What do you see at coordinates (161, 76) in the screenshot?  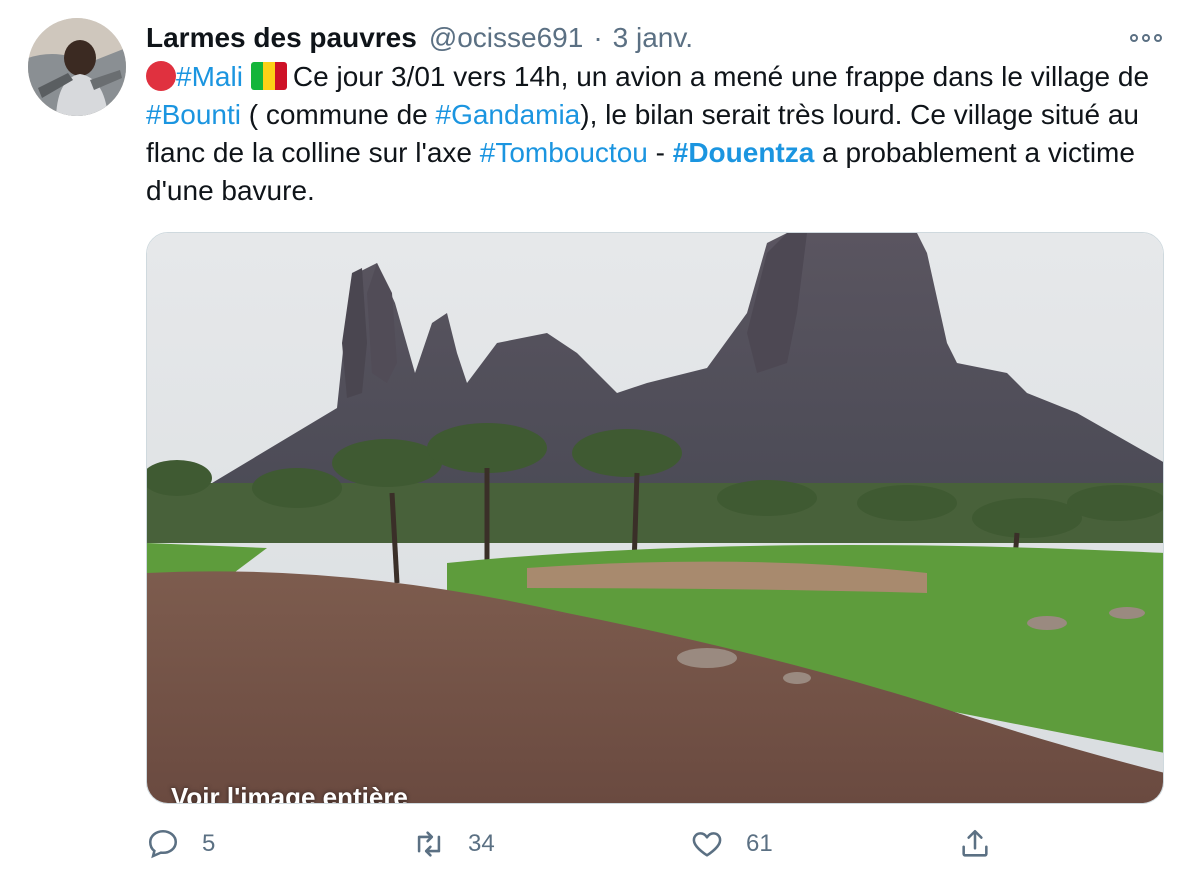 I see `red-circle-emoji-icon` at bounding box center [161, 76].